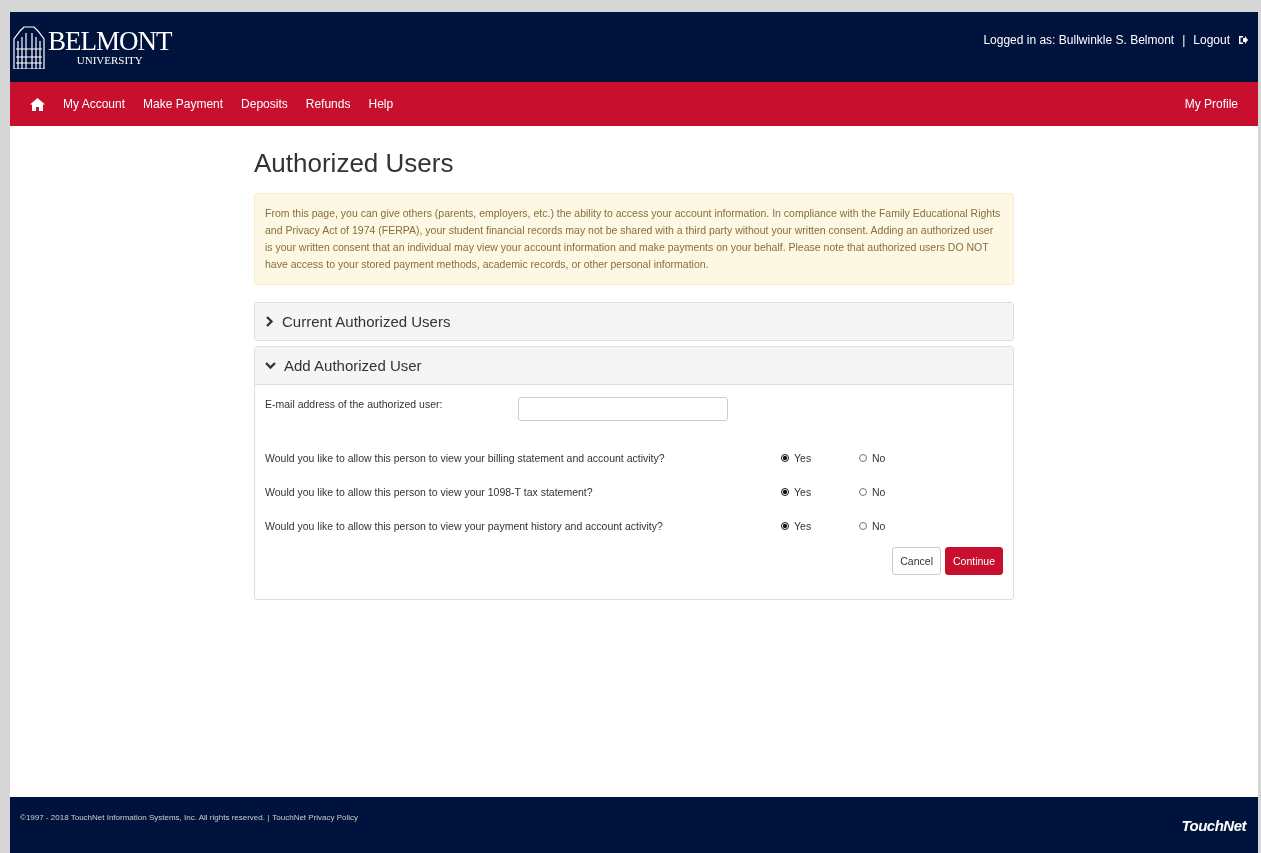 The width and height of the screenshot is (1261, 853). I want to click on panel-header: Current Authorized Users, so click(634, 321).